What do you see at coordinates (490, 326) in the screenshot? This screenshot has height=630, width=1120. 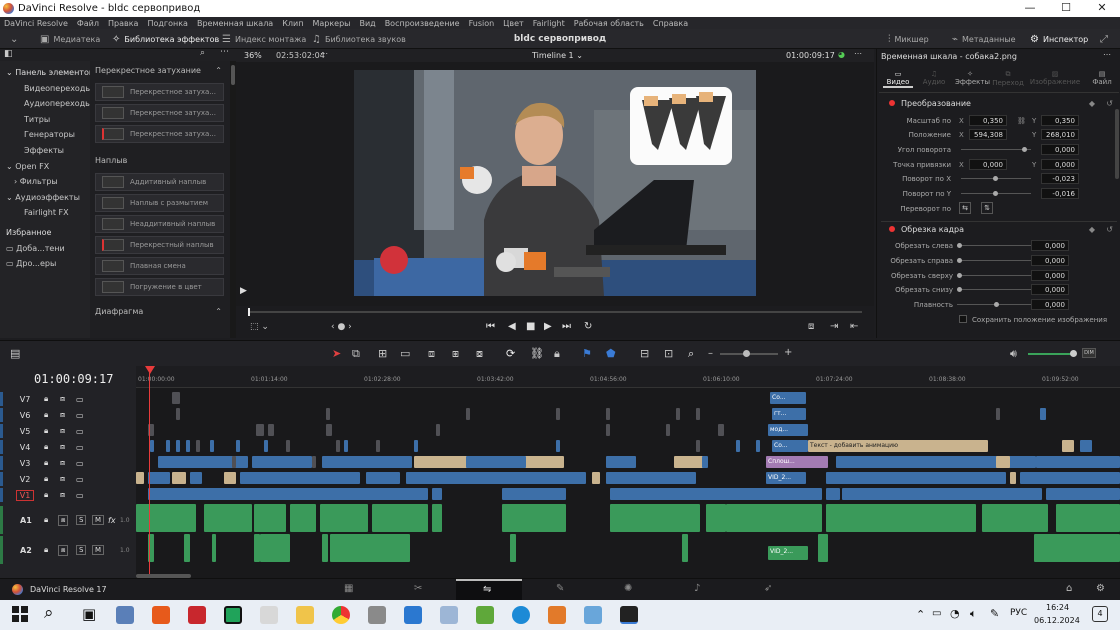 I see `go-to-start-button: ⏮` at bounding box center [490, 326].